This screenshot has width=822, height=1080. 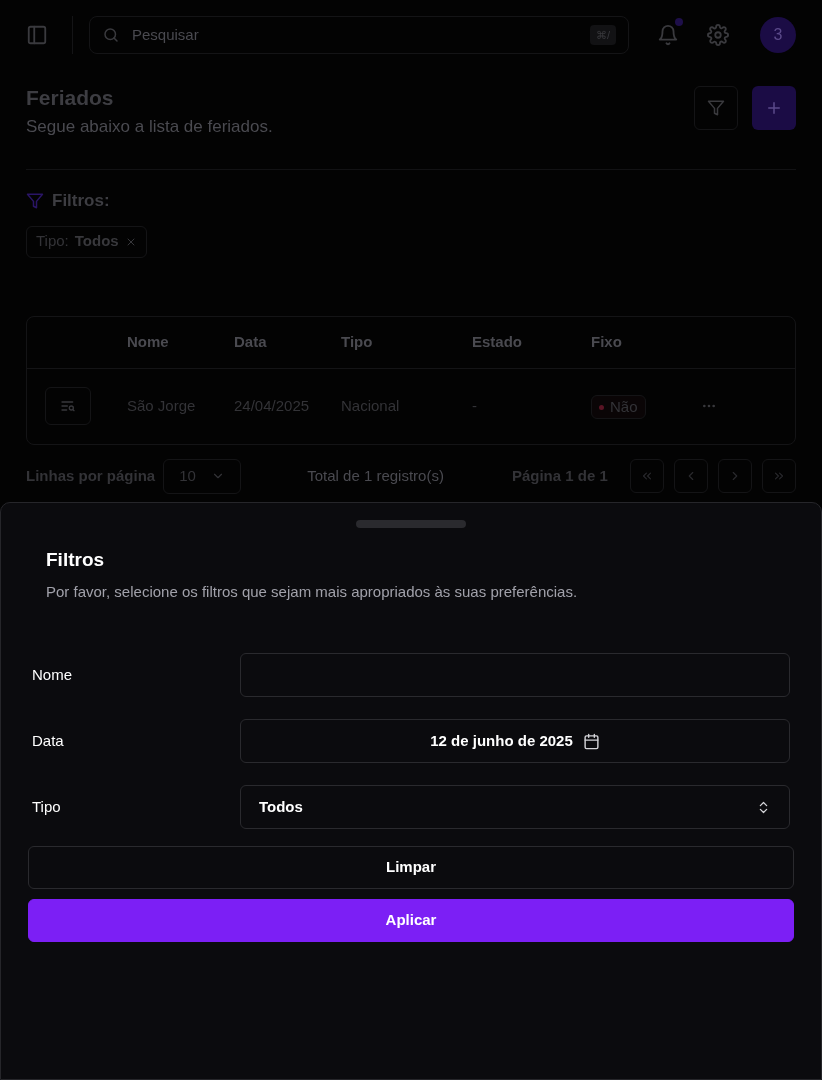 I want to click on first-page-icon, so click(x=647, y=476).